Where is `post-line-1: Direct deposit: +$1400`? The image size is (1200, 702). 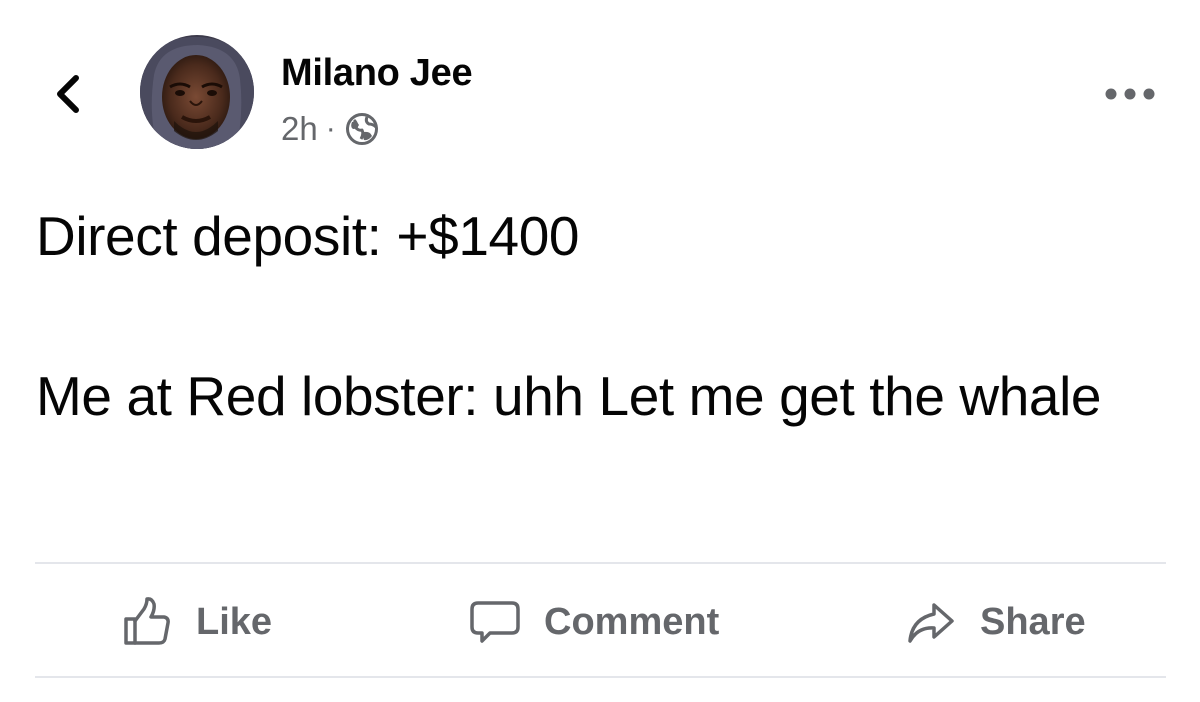
post-line-1: Direct deposit: +$1400 is located at coordinates (308, 236).